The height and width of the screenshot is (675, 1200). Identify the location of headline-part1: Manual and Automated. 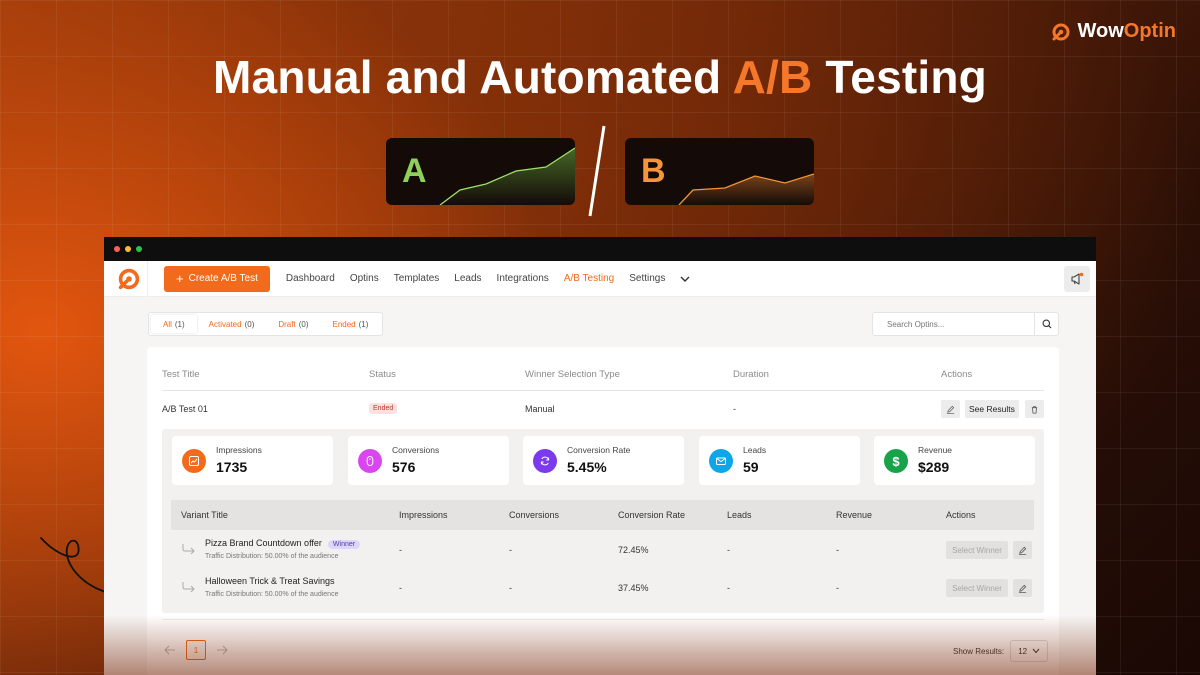
(473, 77).